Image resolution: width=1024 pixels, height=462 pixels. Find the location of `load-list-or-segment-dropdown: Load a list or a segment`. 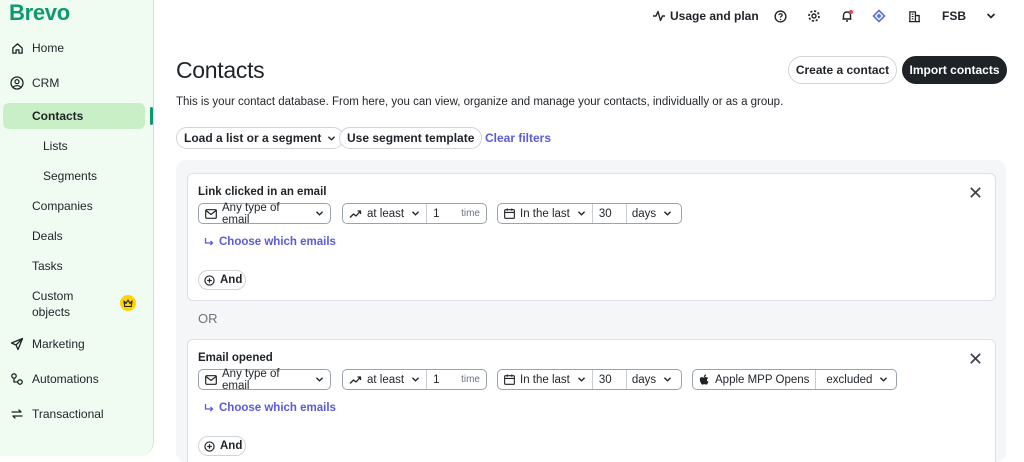

load-list-or-segment-dropdown: Load a list or a segment is located at coordinates (260, 138).